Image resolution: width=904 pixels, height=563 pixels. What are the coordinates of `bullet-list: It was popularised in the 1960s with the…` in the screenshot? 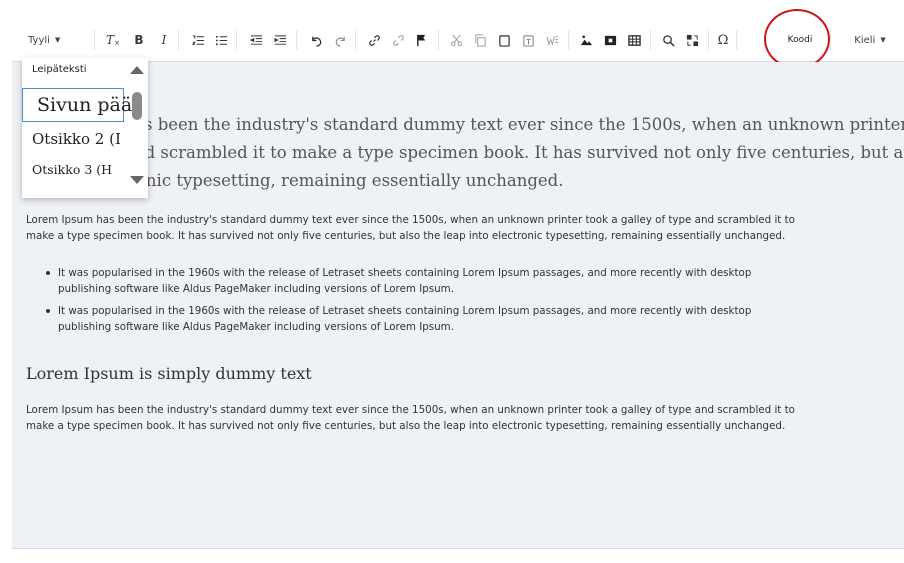 It's located at (471, 300).